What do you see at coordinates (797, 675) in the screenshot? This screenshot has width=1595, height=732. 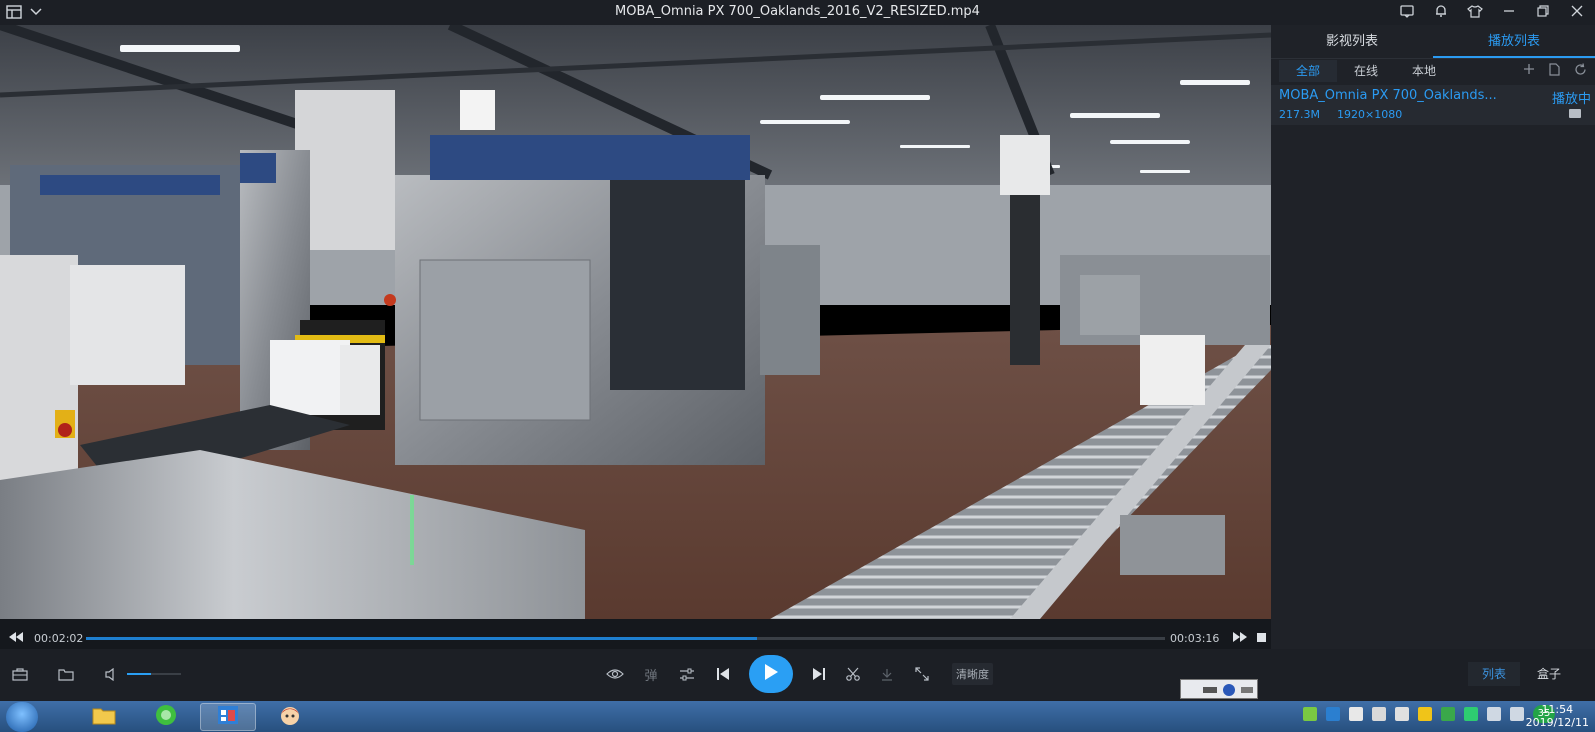 I see `control-bar: 弹 清晰度 列表 盒子` at bounding box center [797, 675].